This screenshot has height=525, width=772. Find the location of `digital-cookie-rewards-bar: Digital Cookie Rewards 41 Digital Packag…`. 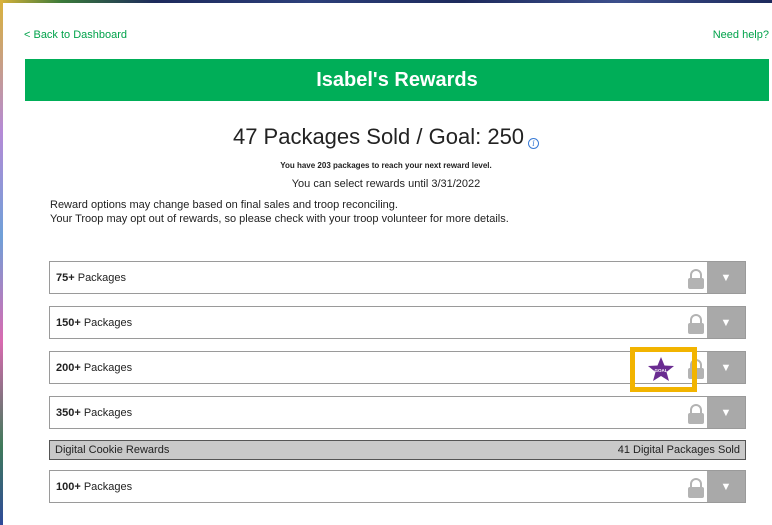

digital-cookie-rewards-bar: Digital Cookie Rewards 41 Digital Packag… is located at coordinates (397, 450).